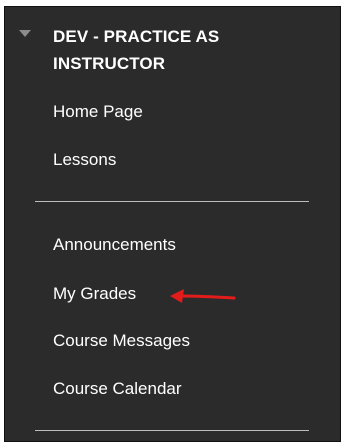 This screenshot has width=349, height=442. I want to click on menu-item-course-messages: Course Messages, so click(121, 341).